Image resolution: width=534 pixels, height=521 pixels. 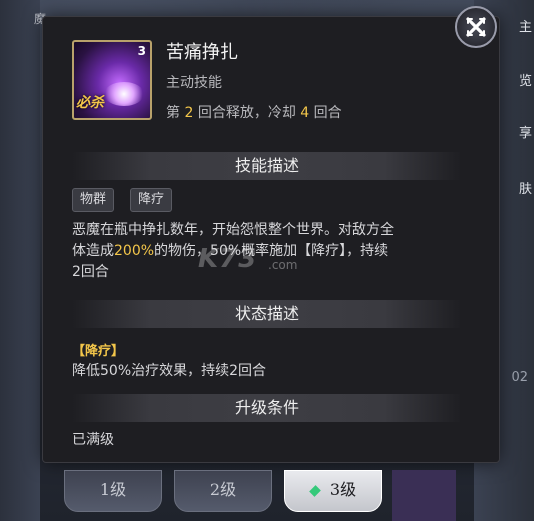 What do you see at coordinates (267, 314) in the screenshot?
I see `status-description-header: 状态描述` at bounding box center [267, 314].